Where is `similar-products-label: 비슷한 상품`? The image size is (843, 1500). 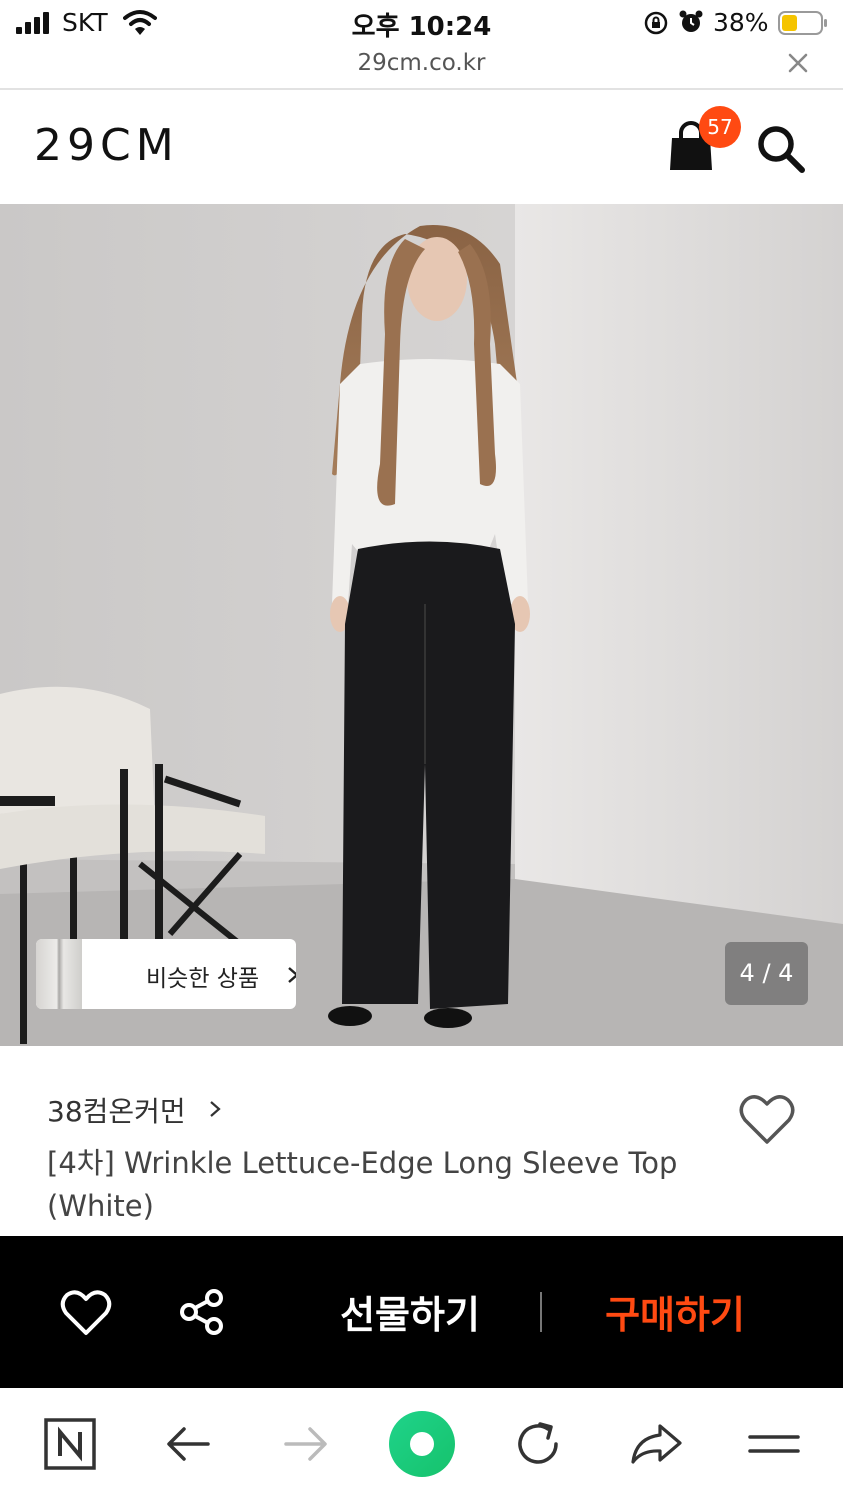
similar-products-label: 비슷한 상품 is located at coordinates (203, 979).